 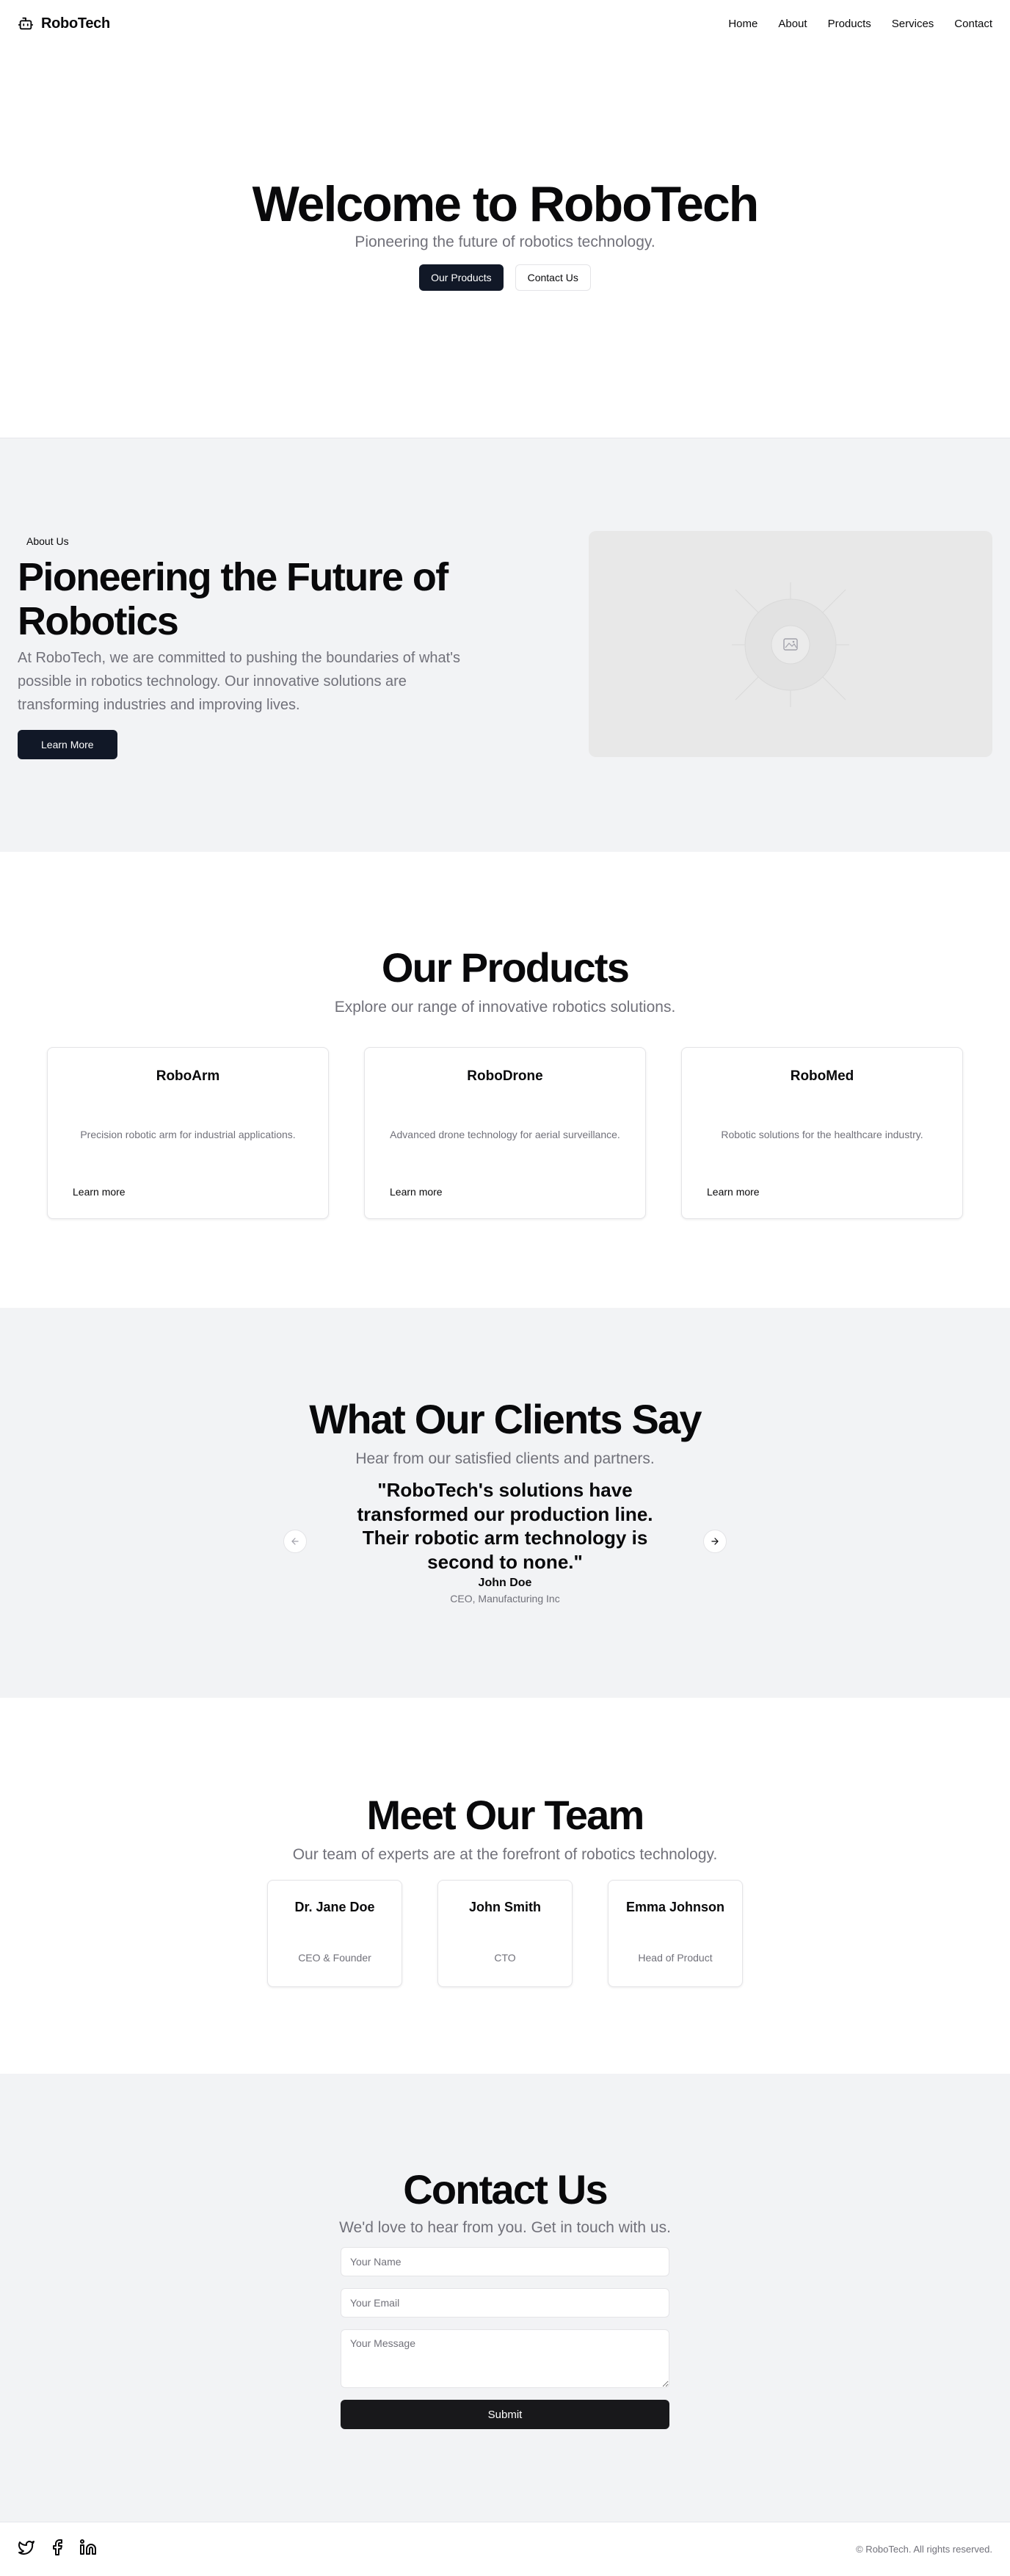 What do you see at coordinates (505, 2414) in the screenshot?
I see `submit-button: Submit` at bounding box center [505, 2414].